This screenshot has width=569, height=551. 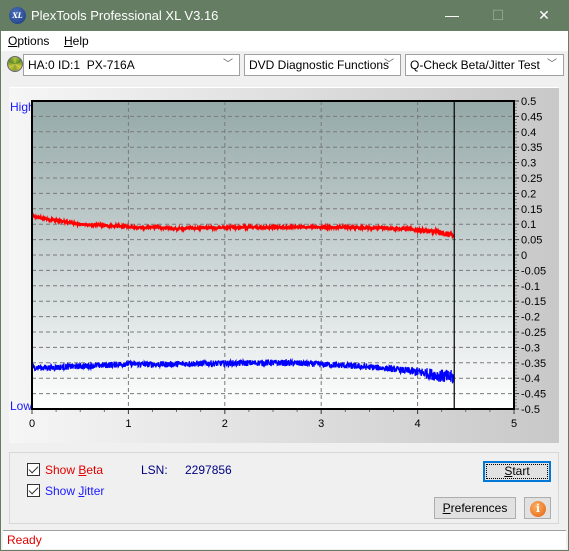 I want to click on y-tick-label: -0.3, so click(x=530, y=348).